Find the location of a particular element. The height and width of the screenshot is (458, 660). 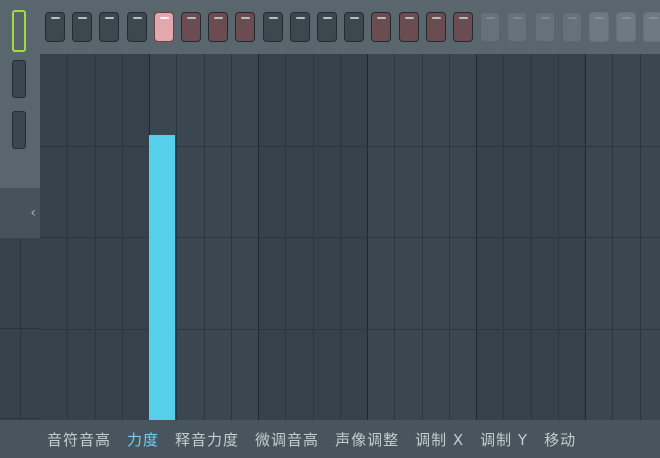

tab-2: 力度 is located at coordinates (143, 439).